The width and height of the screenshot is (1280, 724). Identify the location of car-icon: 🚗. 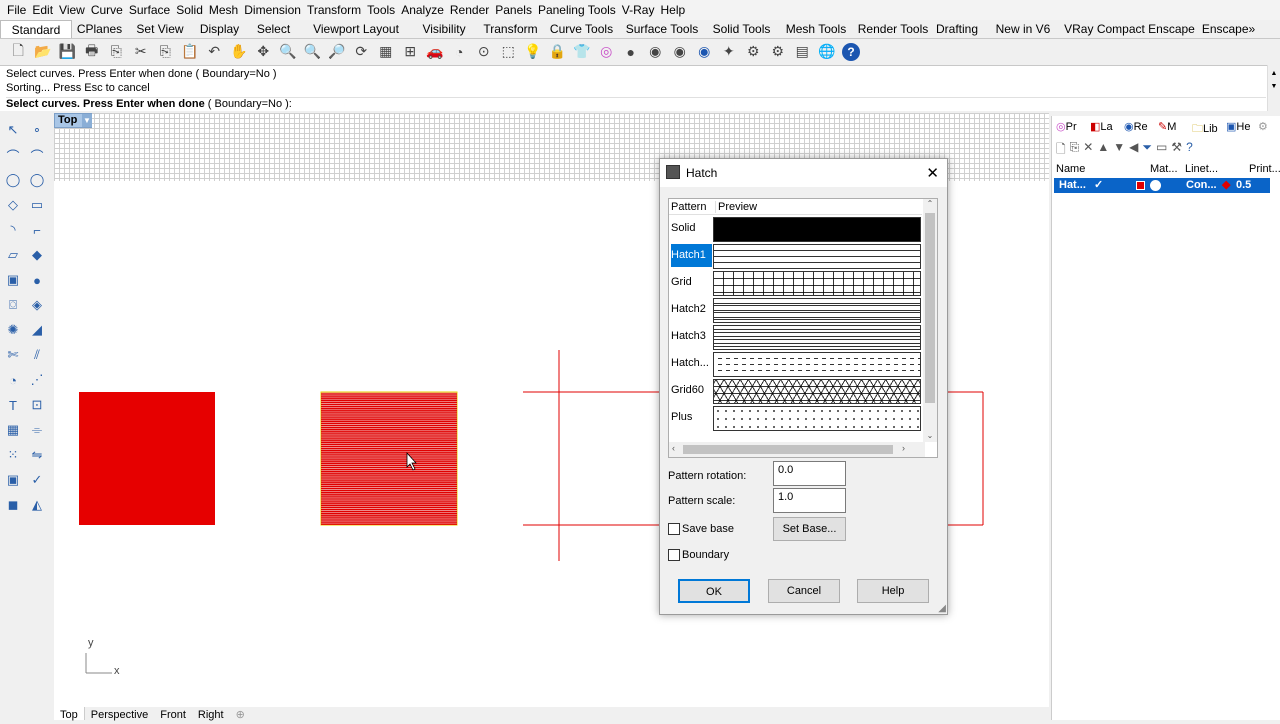
(435, 52).